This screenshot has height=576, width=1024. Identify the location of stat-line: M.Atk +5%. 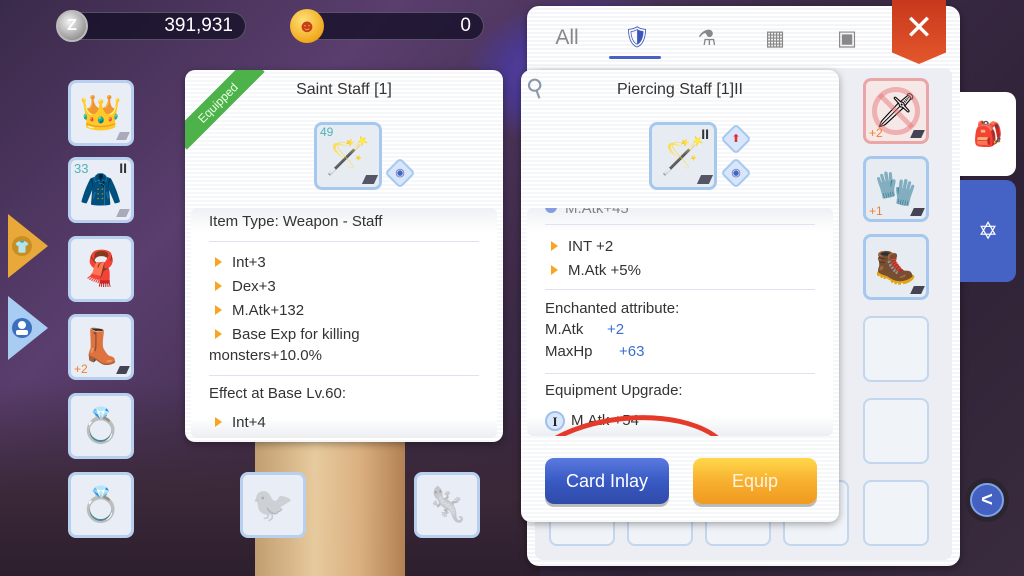
(596, 270).